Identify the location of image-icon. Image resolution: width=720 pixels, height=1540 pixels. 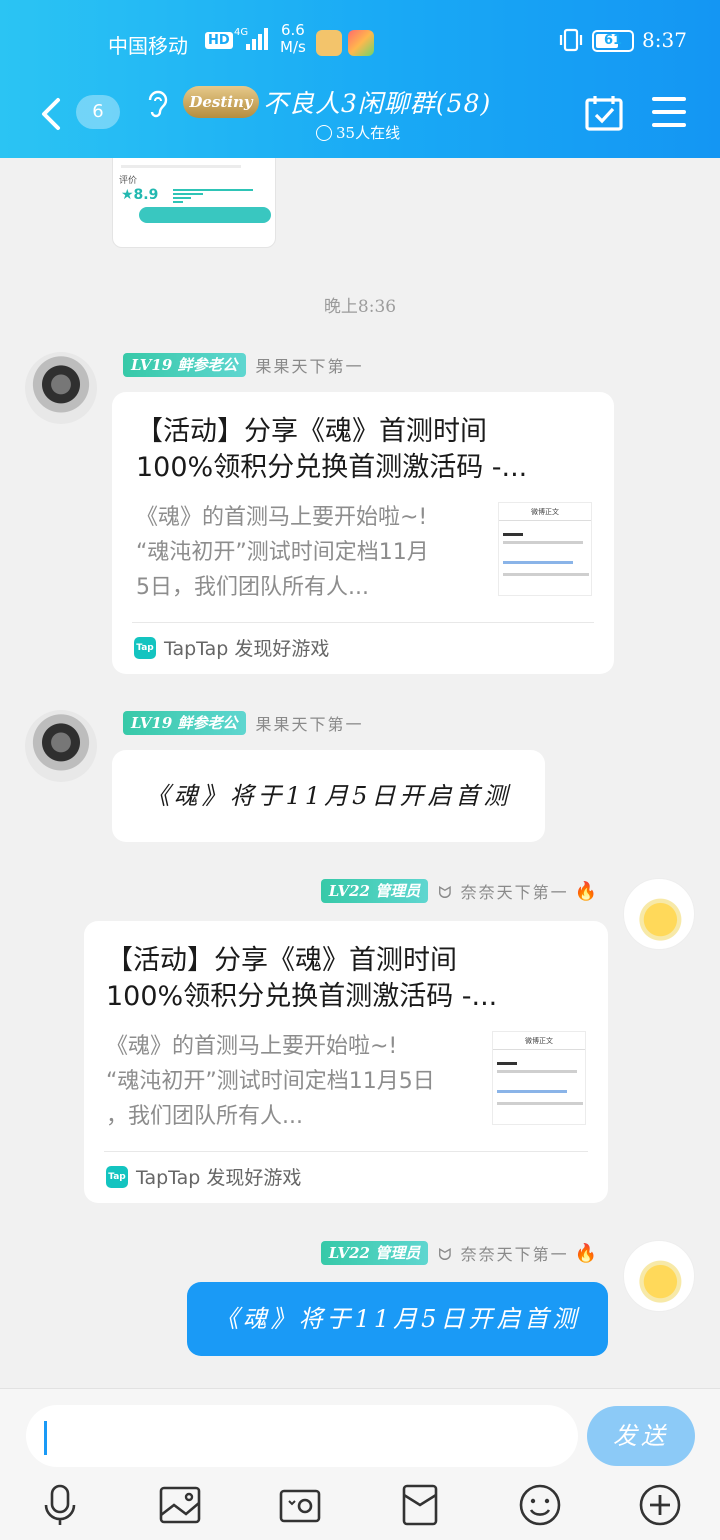
(180, 1505).